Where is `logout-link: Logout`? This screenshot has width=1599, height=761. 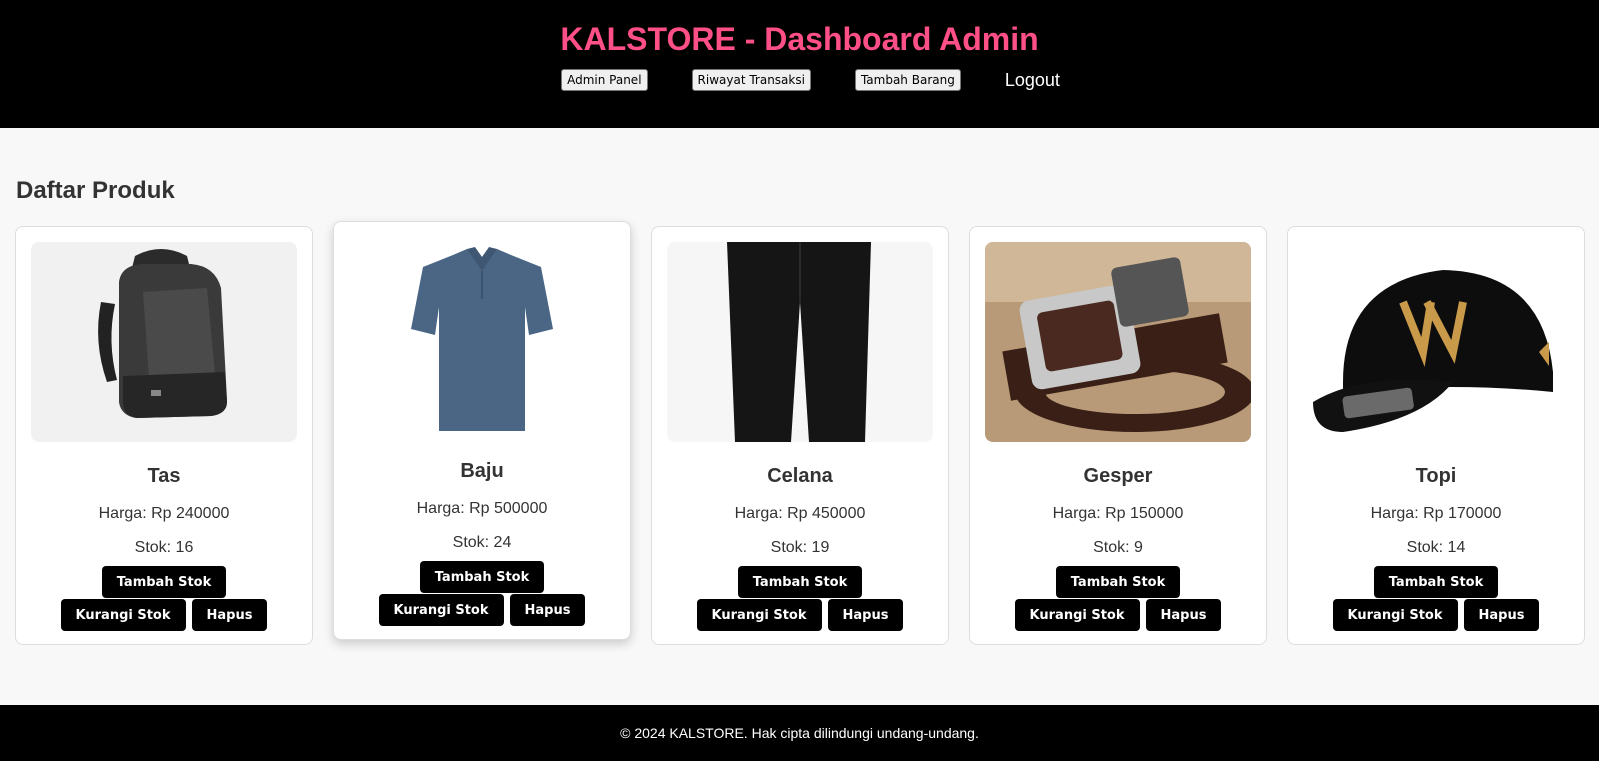
logout-link: Logout is located at coordinates (1032, 80).